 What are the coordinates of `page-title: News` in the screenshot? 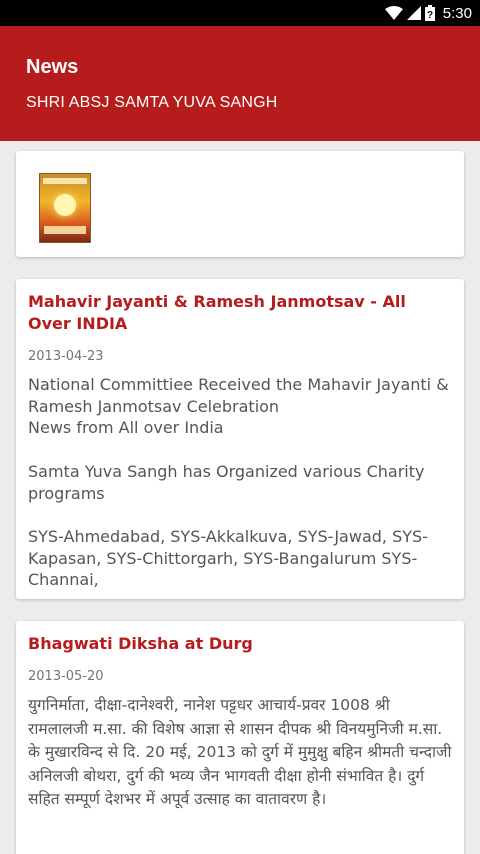 It's located at (52, 67).